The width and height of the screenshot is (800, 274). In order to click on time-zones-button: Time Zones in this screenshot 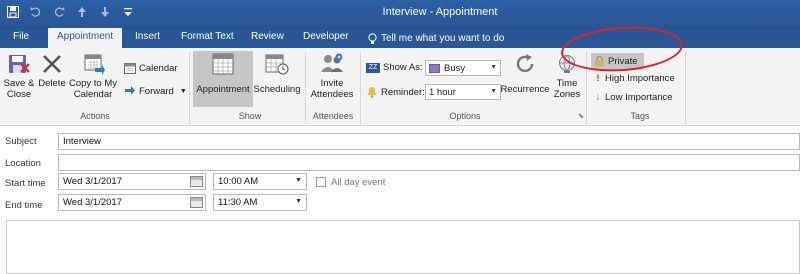, I will do `click(567, 76)`.